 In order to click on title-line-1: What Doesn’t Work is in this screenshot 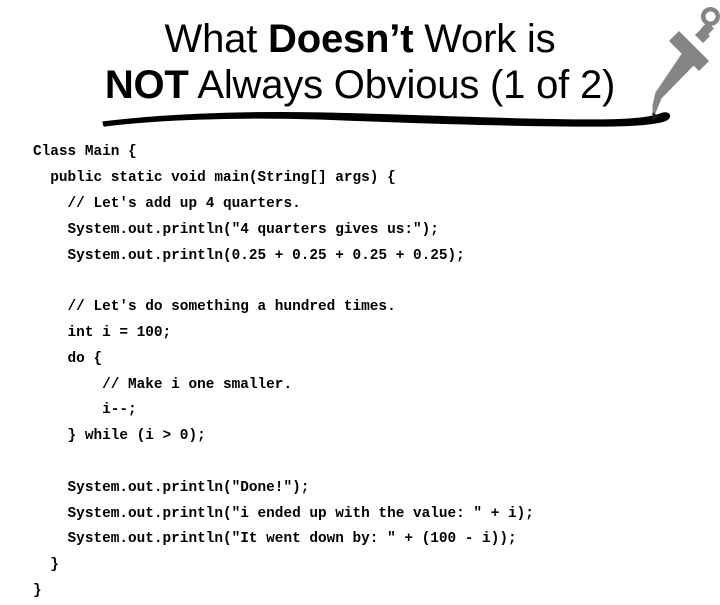, I will do `click(360, 39)`.